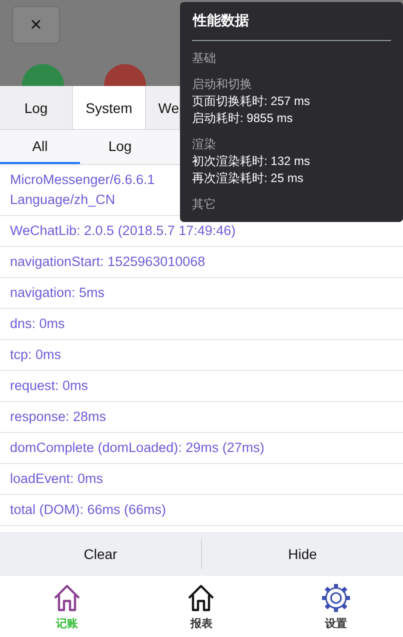 The width and height of the screenshot is (403, 637). What do you see at coordinates (201, 623) in the screenshot?
I see `nav-label: 报表` at bounding box center [201, 623].